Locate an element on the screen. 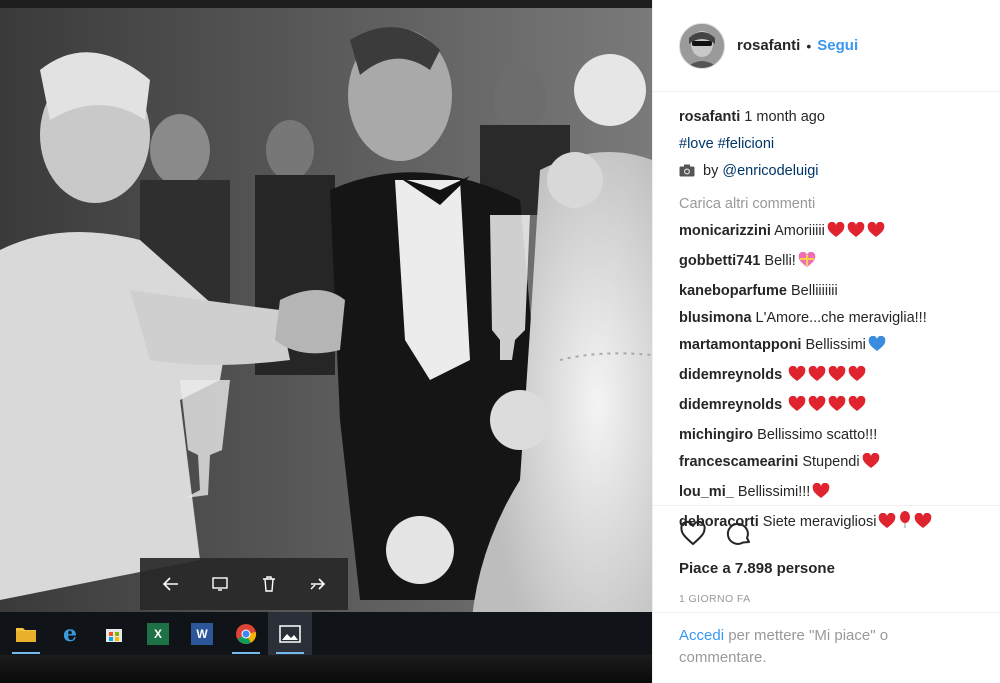  caption-credit-mention: @enricodeluigi is located at coordinates (770, 171).